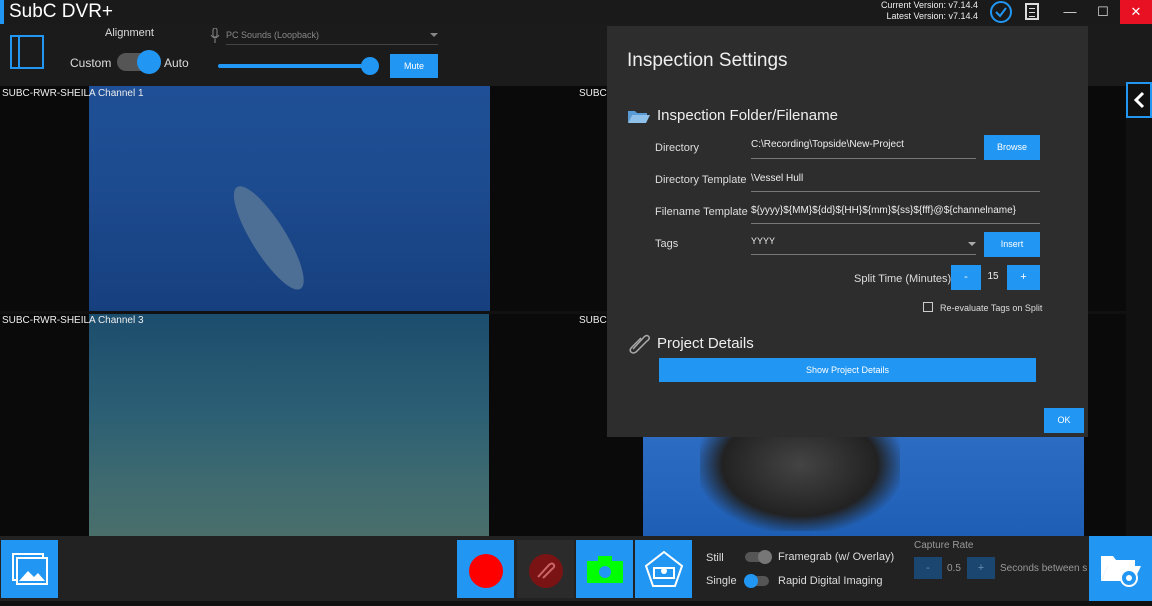 This screenshot has width=1152, height=606. Describe the element at coordinates (721, 581) in the screenshot. I see `single-label: Single` at that location.